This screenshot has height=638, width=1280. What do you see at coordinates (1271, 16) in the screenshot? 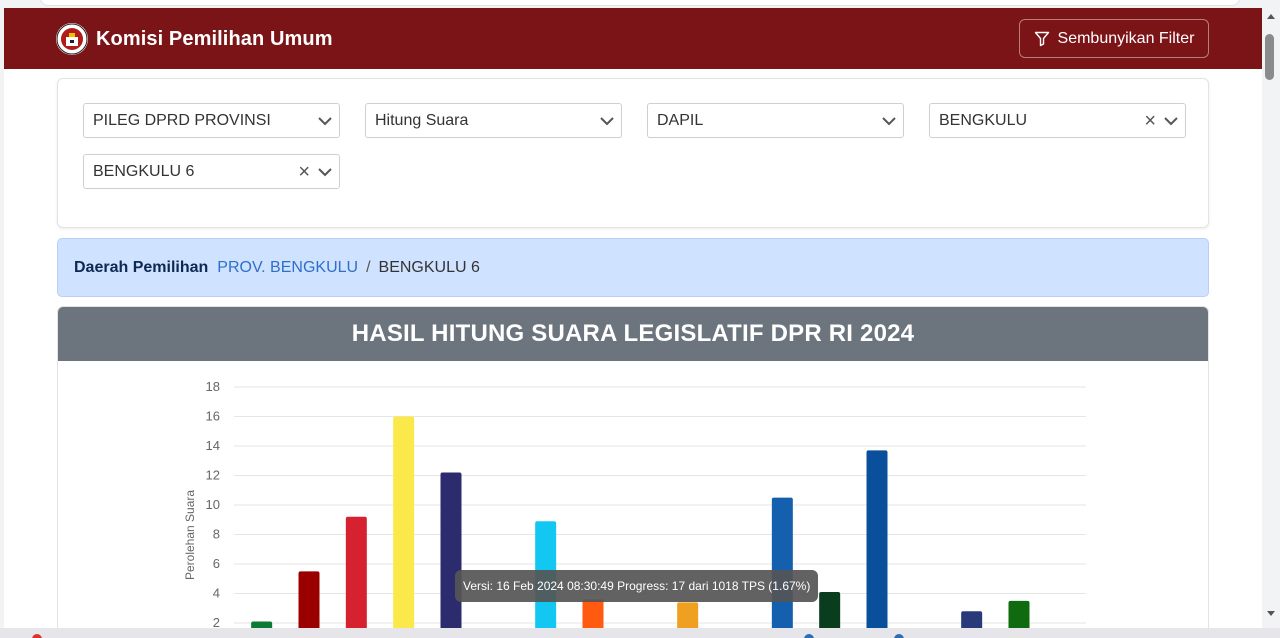
I see `scroll-up-icon` at bounding box center [1271, 16].